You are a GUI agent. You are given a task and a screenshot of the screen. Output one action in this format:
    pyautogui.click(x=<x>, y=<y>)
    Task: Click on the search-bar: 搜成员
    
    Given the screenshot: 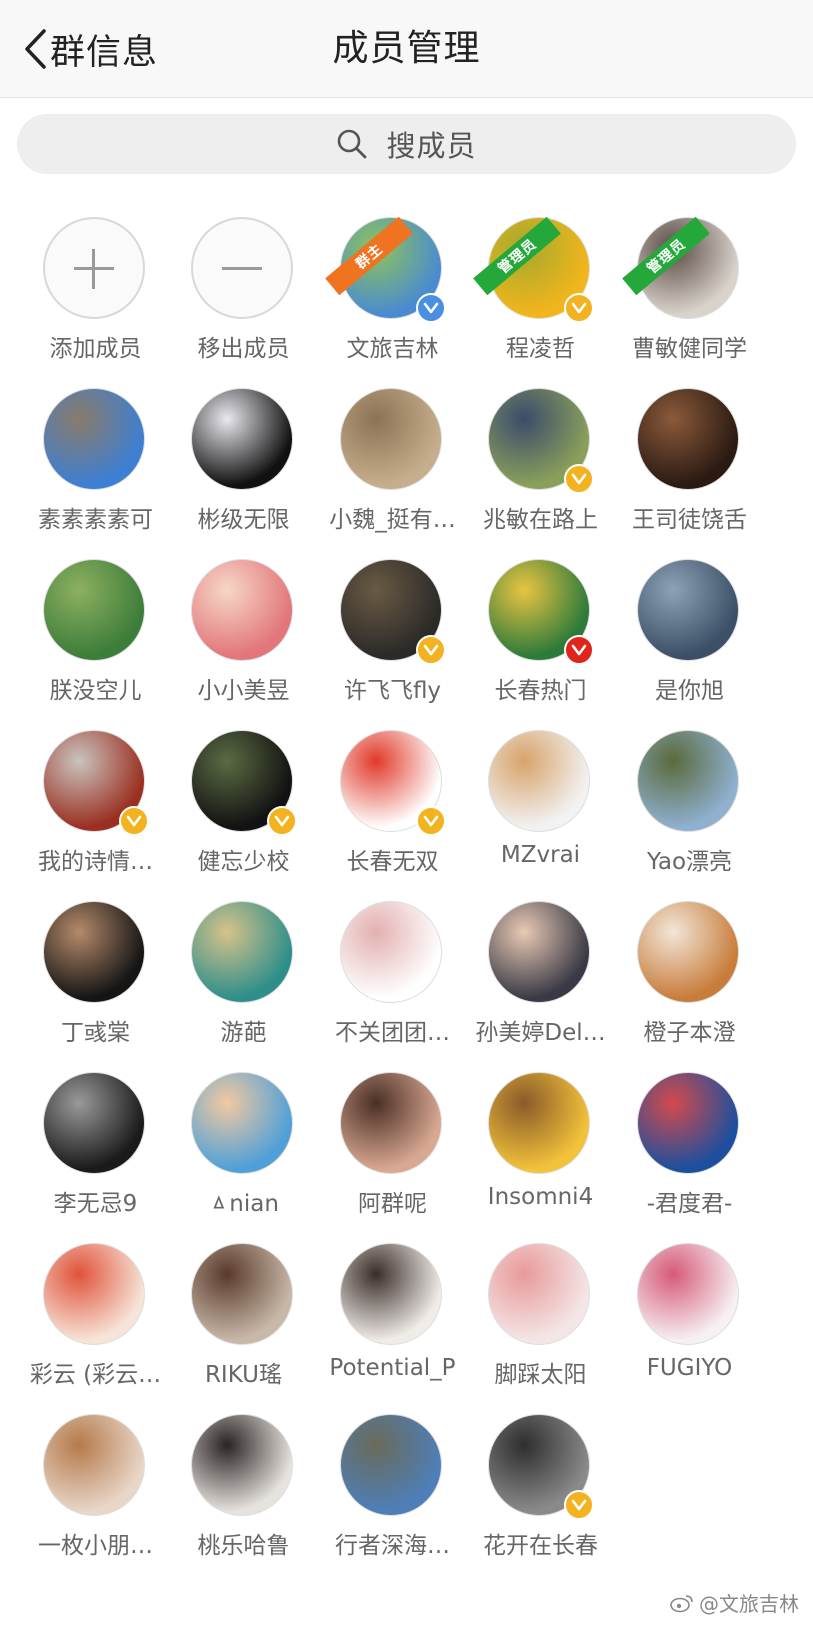 What is the action you would take?
    pyautogui.click(x=406, y=144)
    